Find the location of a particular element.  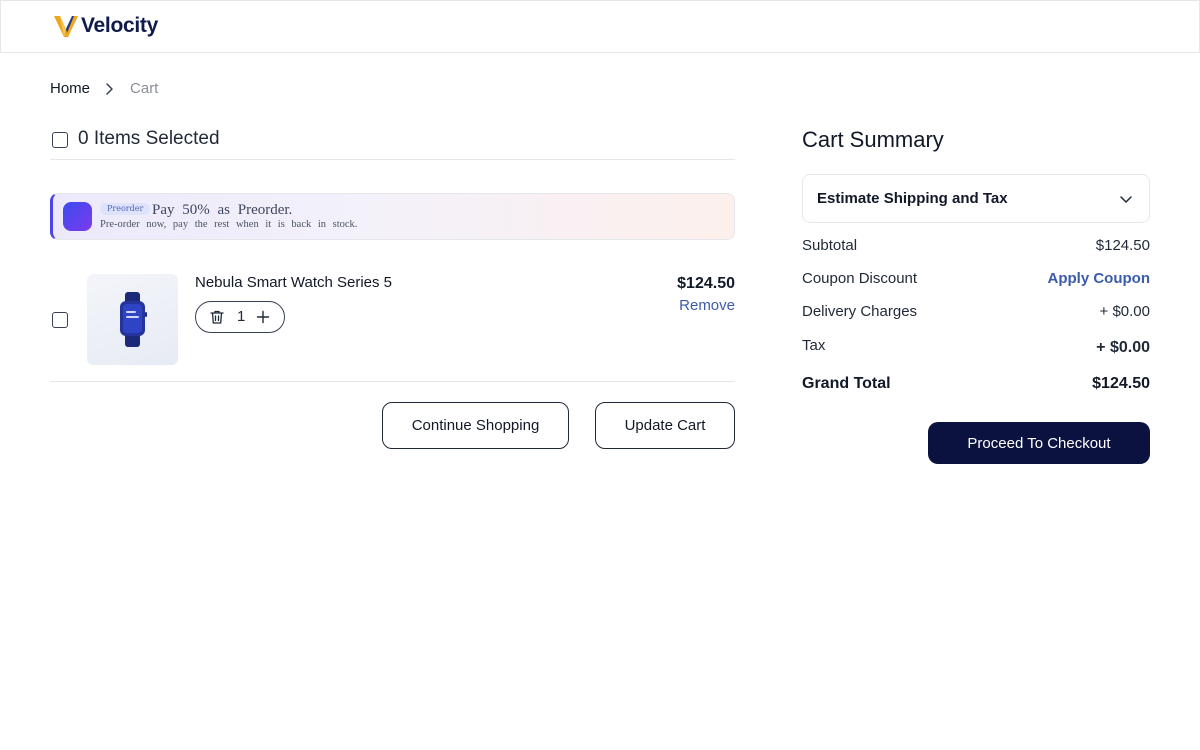

smart-watch-icon is located at coordinates (133, 319).